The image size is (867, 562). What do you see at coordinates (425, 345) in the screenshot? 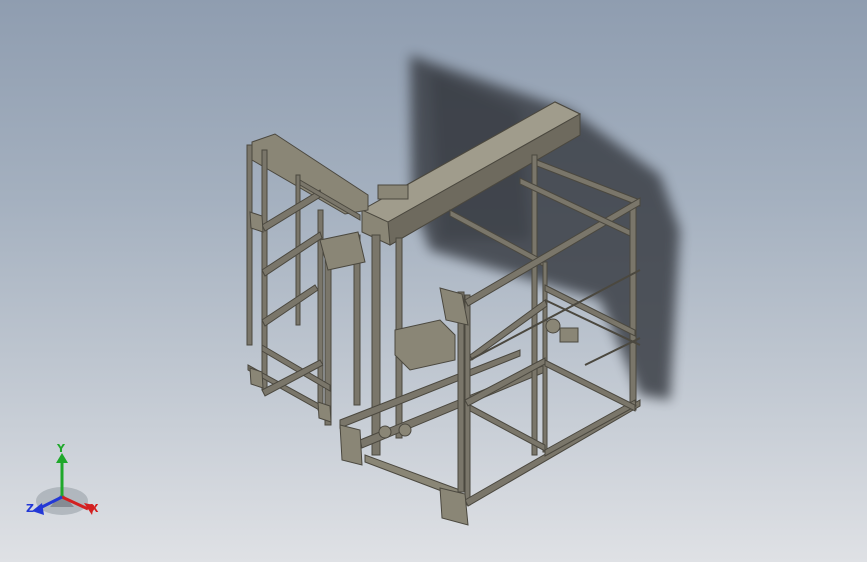
I see `carriage-box` at bounding box center [425, 345].